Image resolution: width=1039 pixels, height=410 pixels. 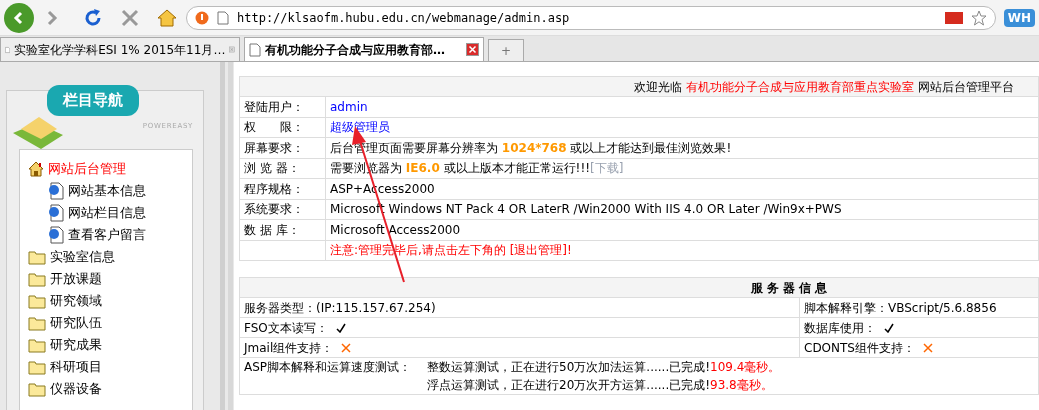 I want to click on home-icon, so click(x=167, y=17).